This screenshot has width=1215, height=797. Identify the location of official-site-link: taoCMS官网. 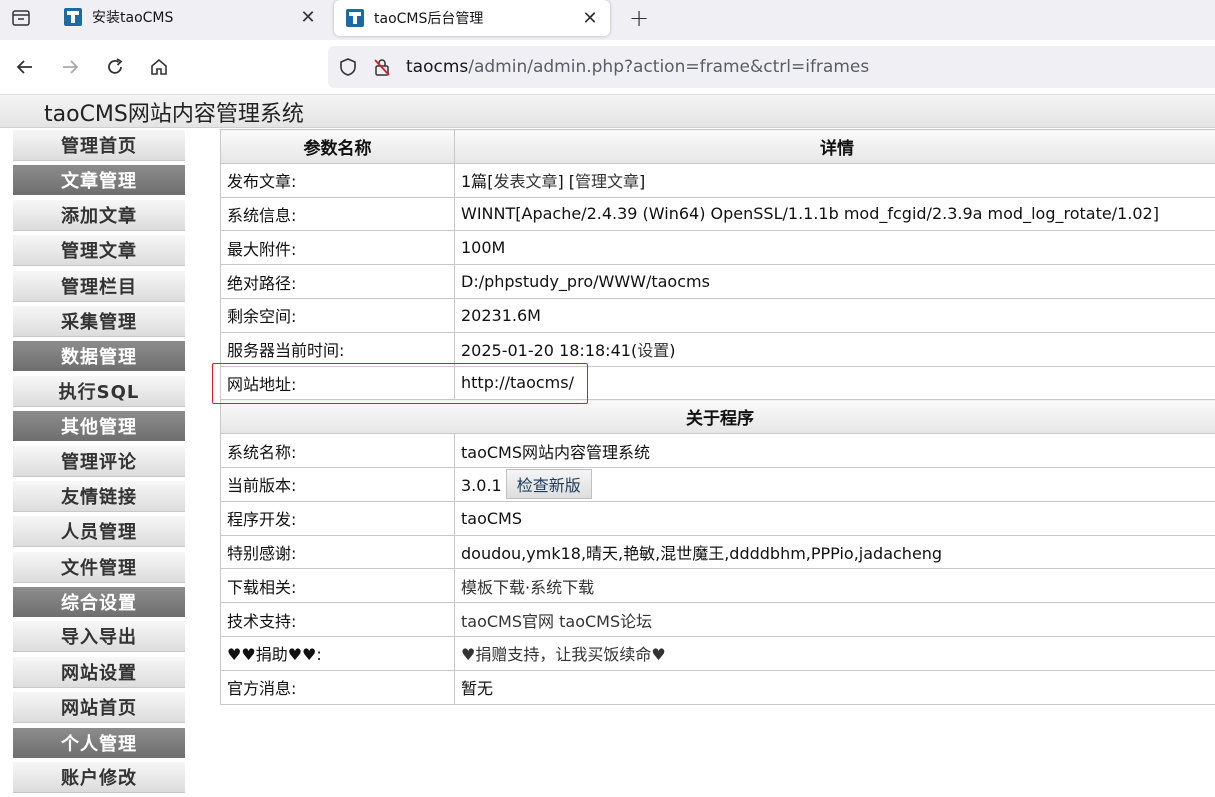
(507, 621).